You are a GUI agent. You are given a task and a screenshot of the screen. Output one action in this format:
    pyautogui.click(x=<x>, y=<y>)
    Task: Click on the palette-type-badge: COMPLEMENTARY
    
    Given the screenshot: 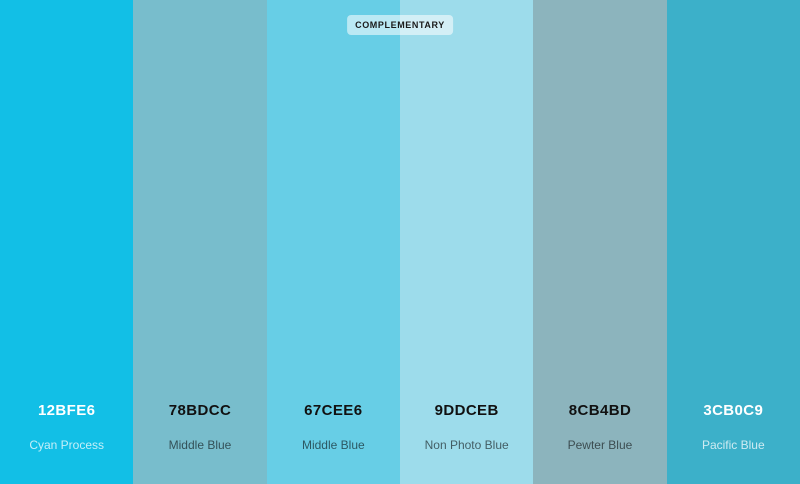 What is the action you would take?
    pyautogui.click(x=400, y=25)
    